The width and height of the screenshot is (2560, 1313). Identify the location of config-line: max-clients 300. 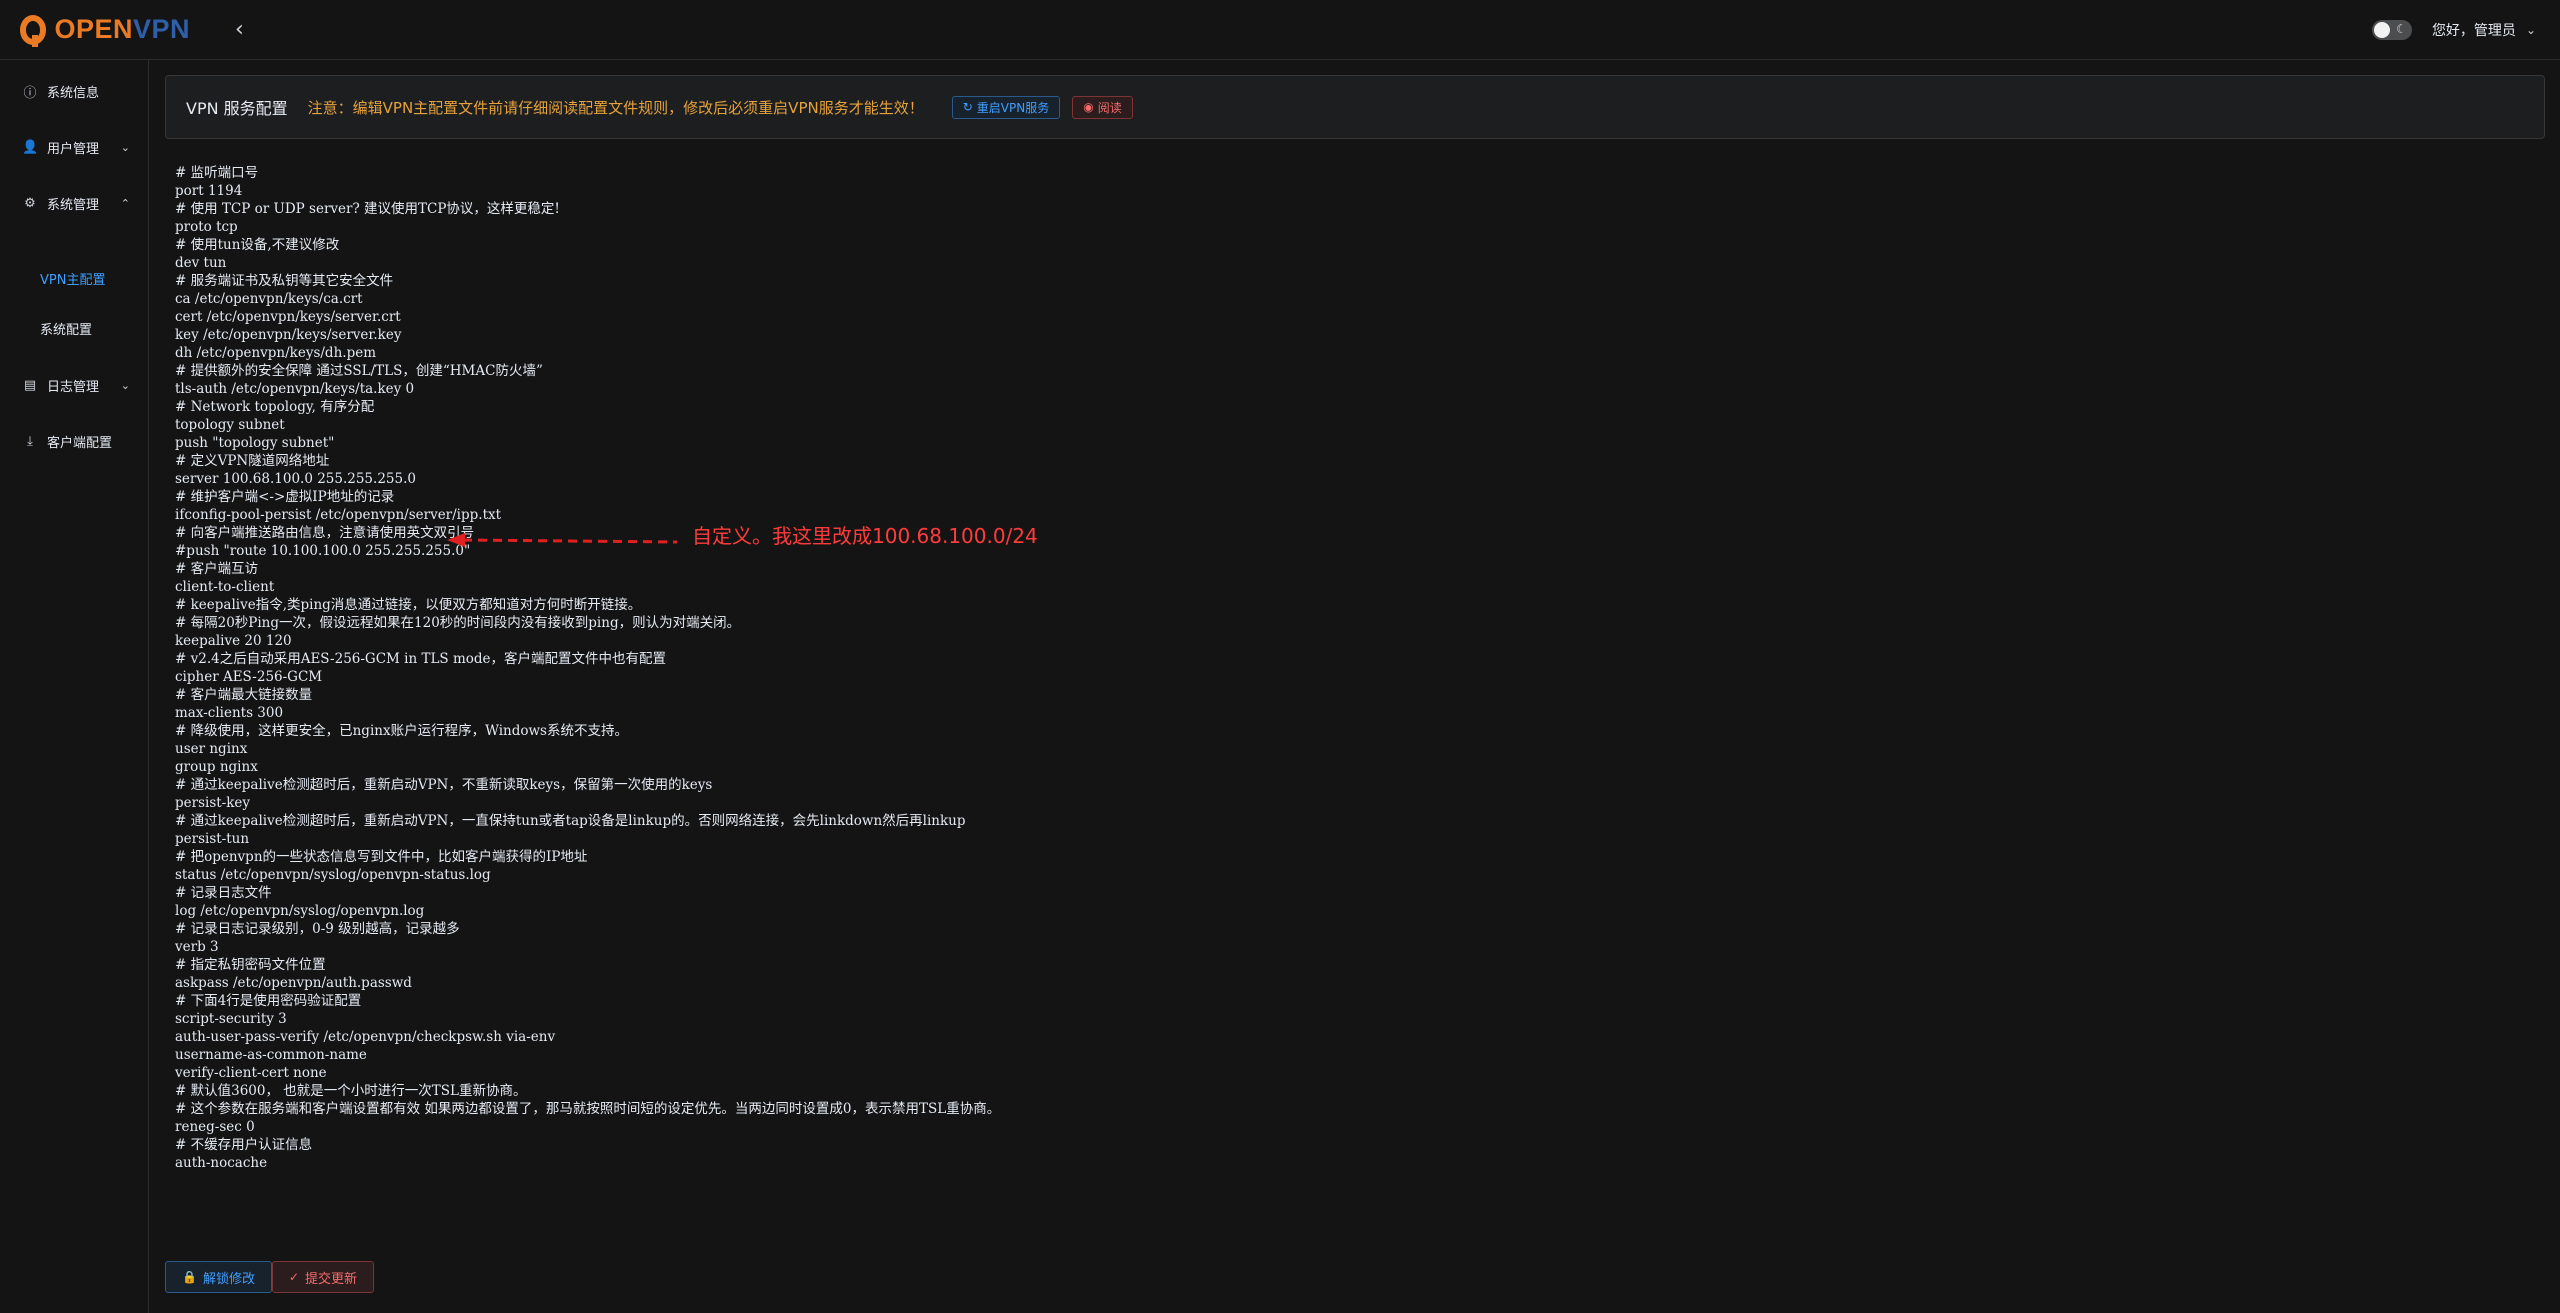
(229, 713).